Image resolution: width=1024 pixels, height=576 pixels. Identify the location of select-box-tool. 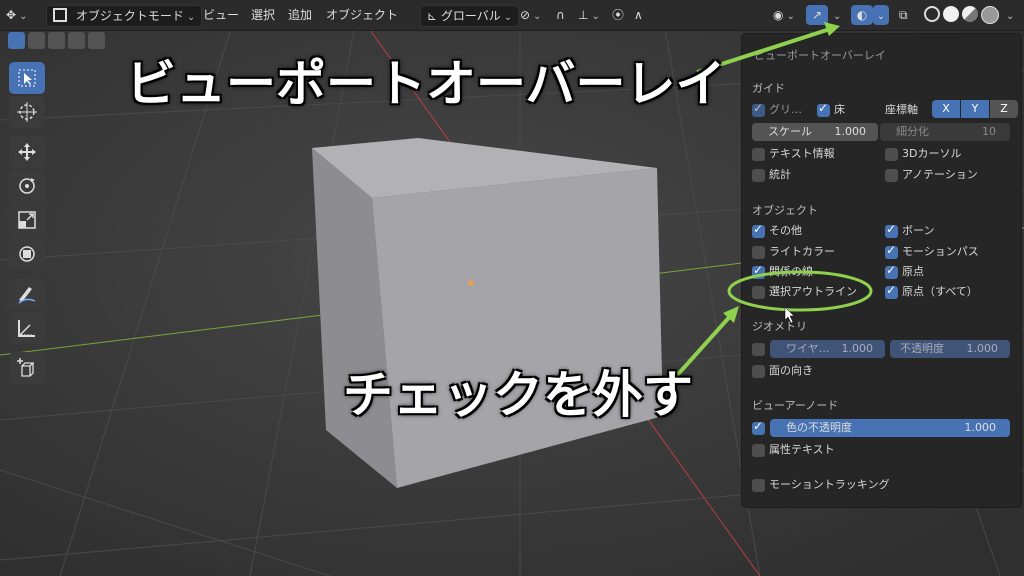
(27, 78).